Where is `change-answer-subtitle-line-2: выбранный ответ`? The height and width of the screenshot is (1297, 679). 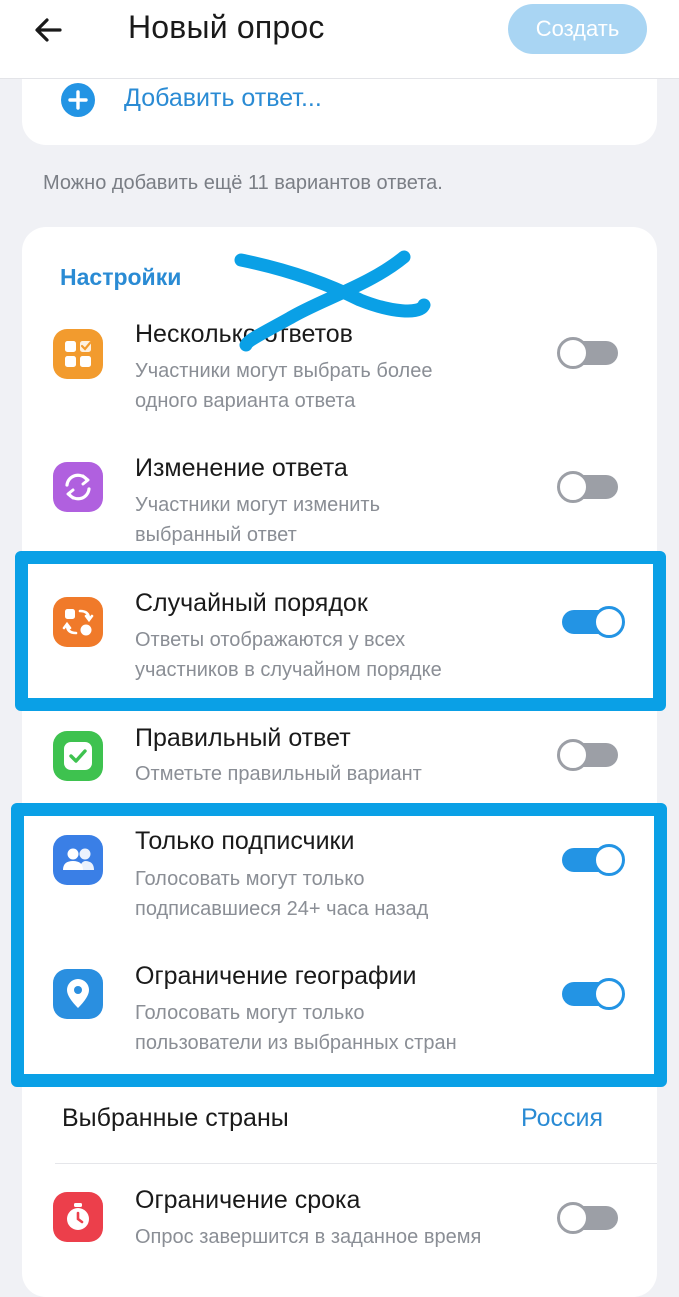
change-answer-subtitle-line-2: выбранный ответ is located at coordinates (216, 535).